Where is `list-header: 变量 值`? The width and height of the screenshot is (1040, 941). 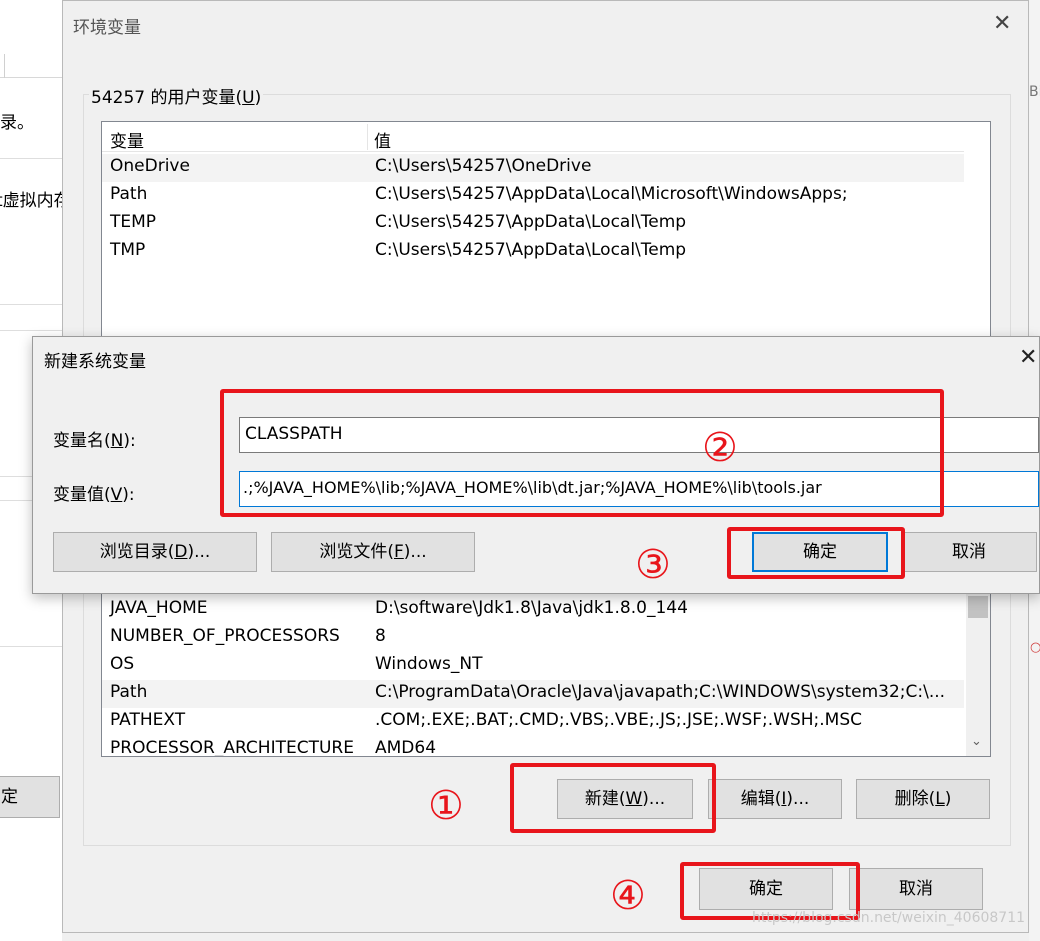
list-header: 变量 值 is located at coordinates (533, 137).